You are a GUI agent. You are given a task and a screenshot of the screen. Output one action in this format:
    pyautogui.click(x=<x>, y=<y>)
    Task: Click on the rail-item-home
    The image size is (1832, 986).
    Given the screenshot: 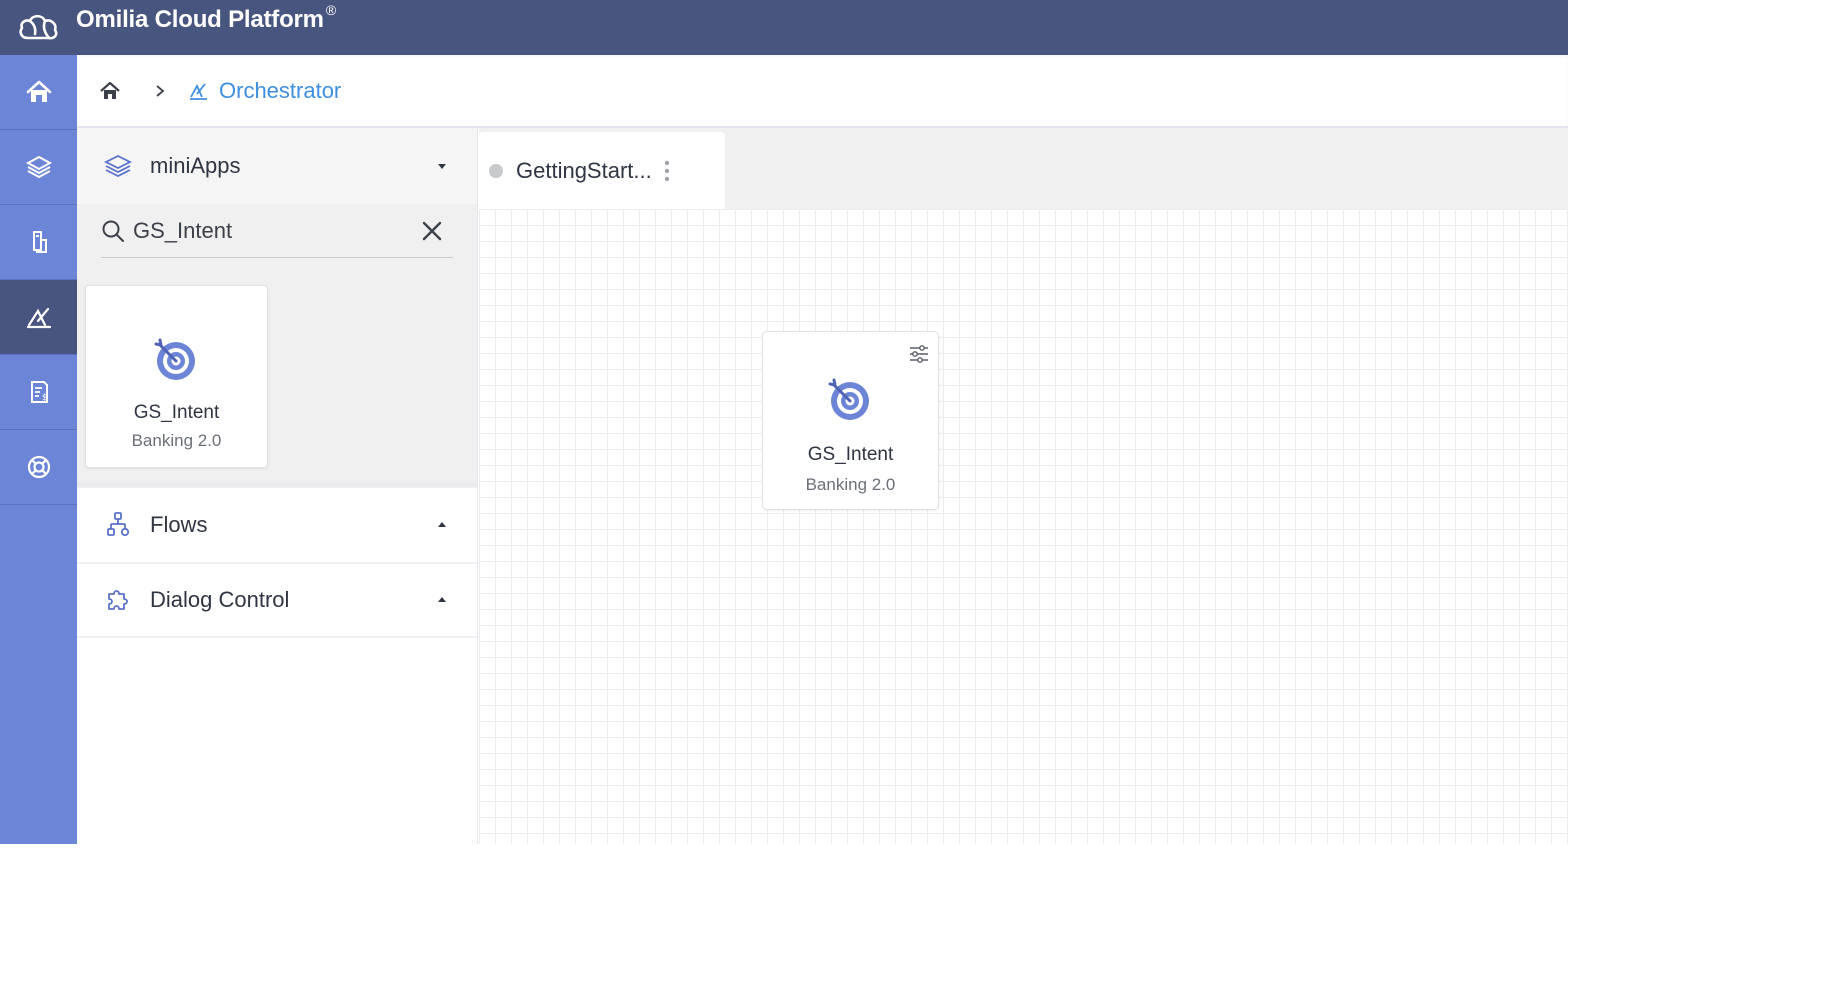 What is the action you would take?
    pyautogui.click(x=38, y=92)
    